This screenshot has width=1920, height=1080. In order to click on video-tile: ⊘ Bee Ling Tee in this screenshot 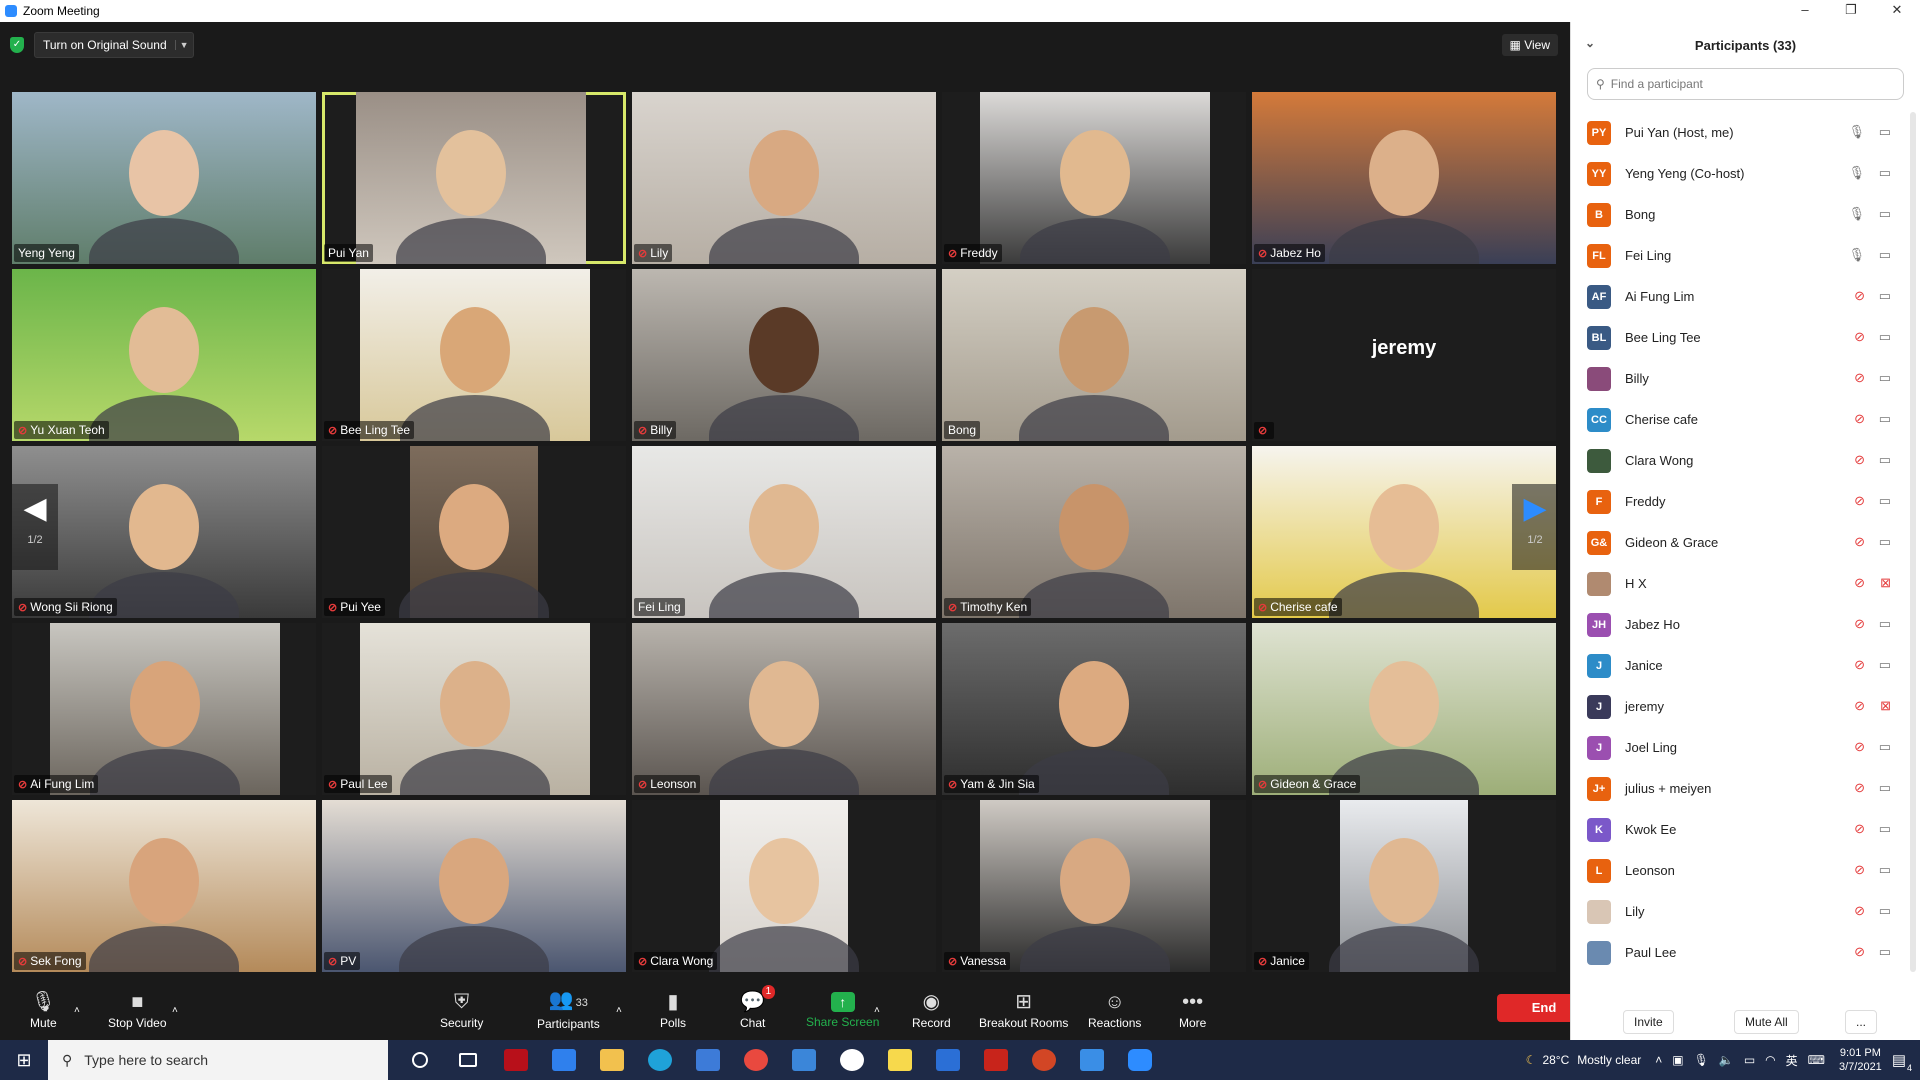, I will do `click(474, 355)`.